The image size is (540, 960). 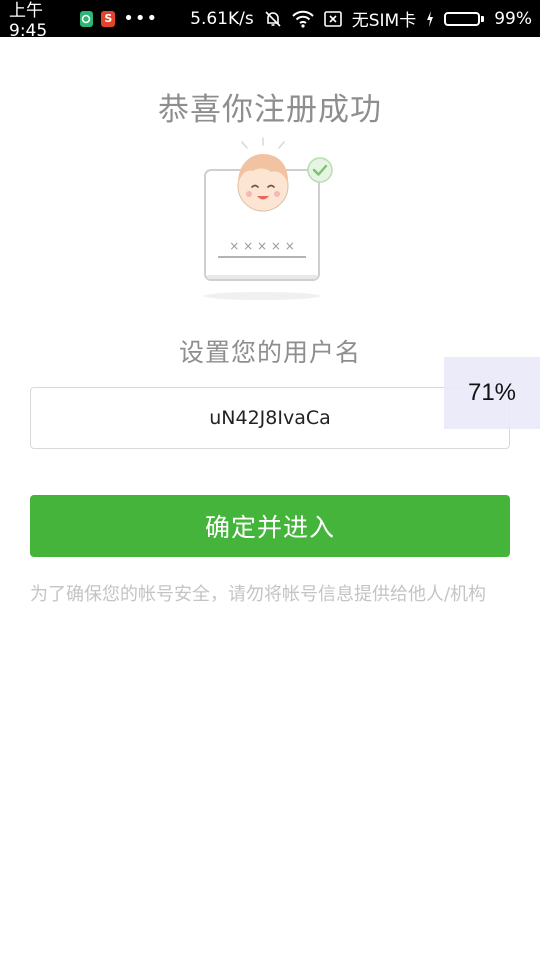 I want to click on bell-muted-icon, so click(x=273, y=19).